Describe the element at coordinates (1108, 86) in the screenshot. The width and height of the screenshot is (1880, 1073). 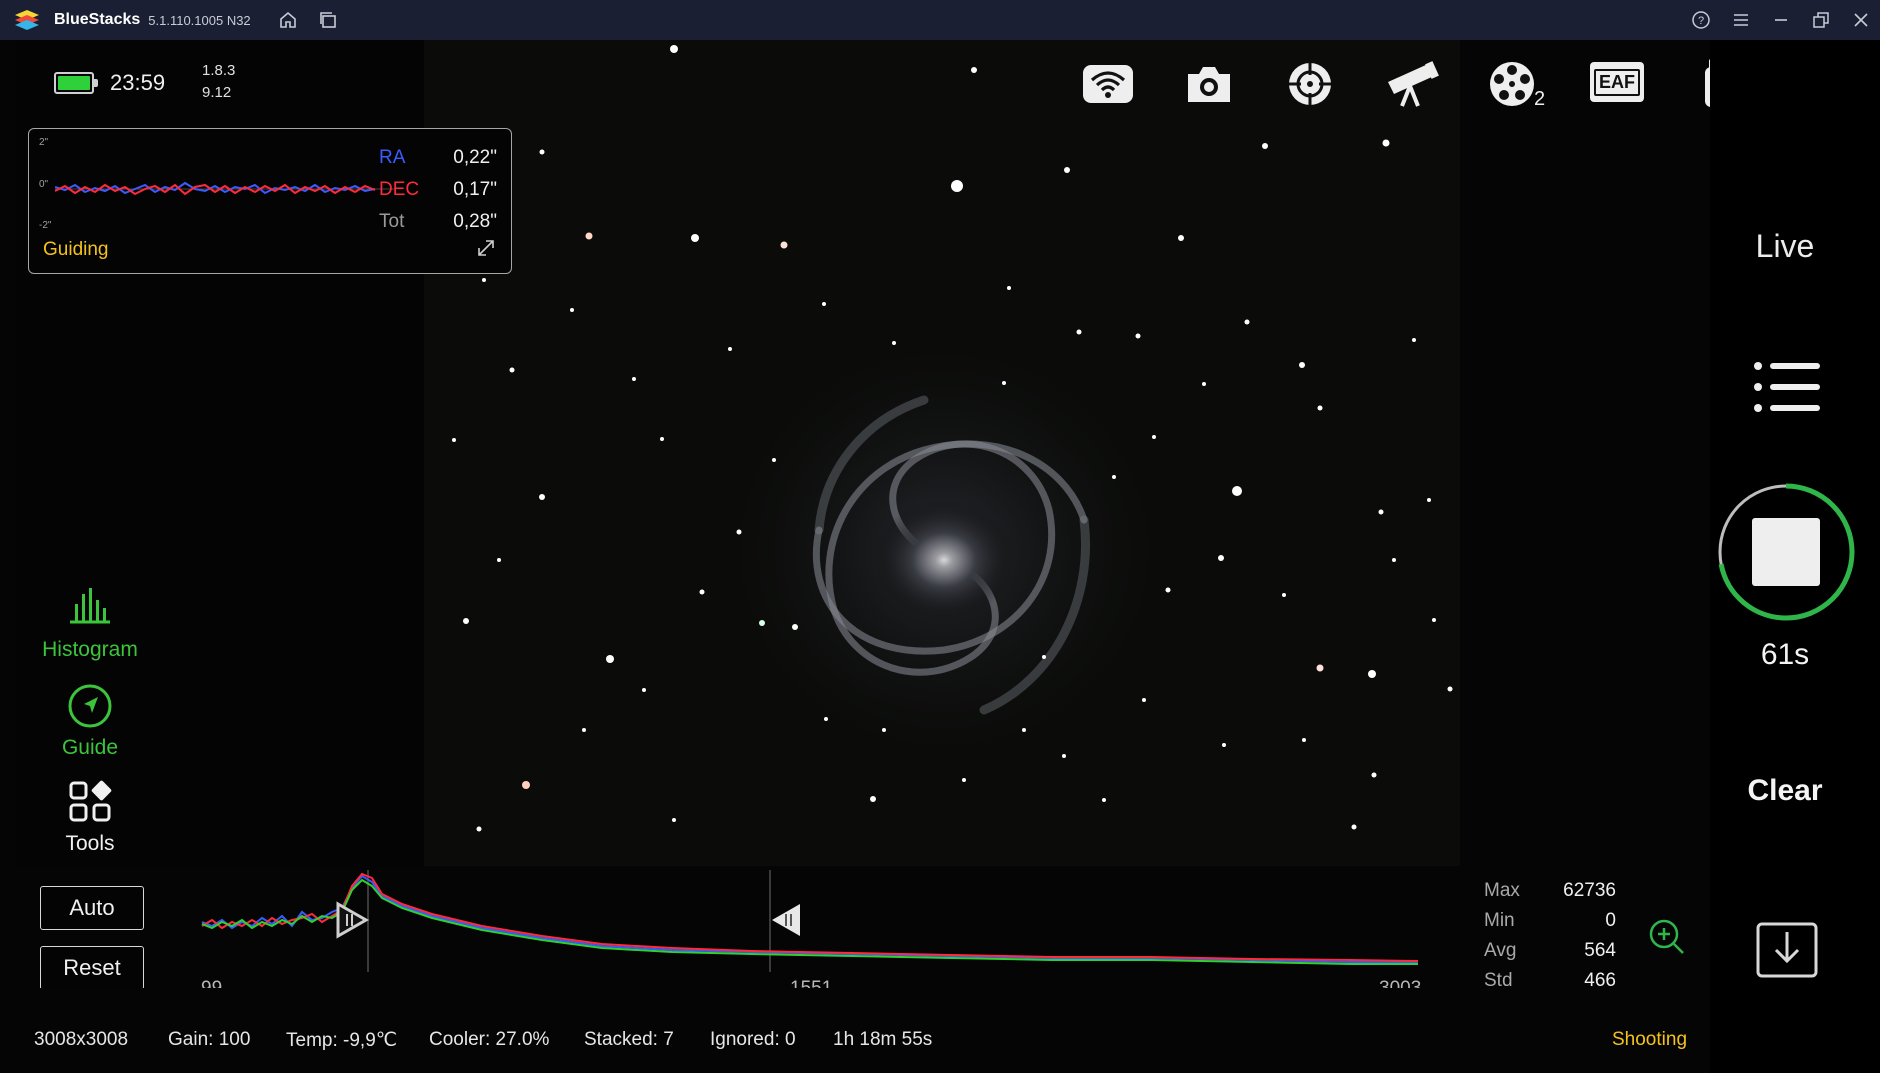
I see `wifi-icon` at that location.